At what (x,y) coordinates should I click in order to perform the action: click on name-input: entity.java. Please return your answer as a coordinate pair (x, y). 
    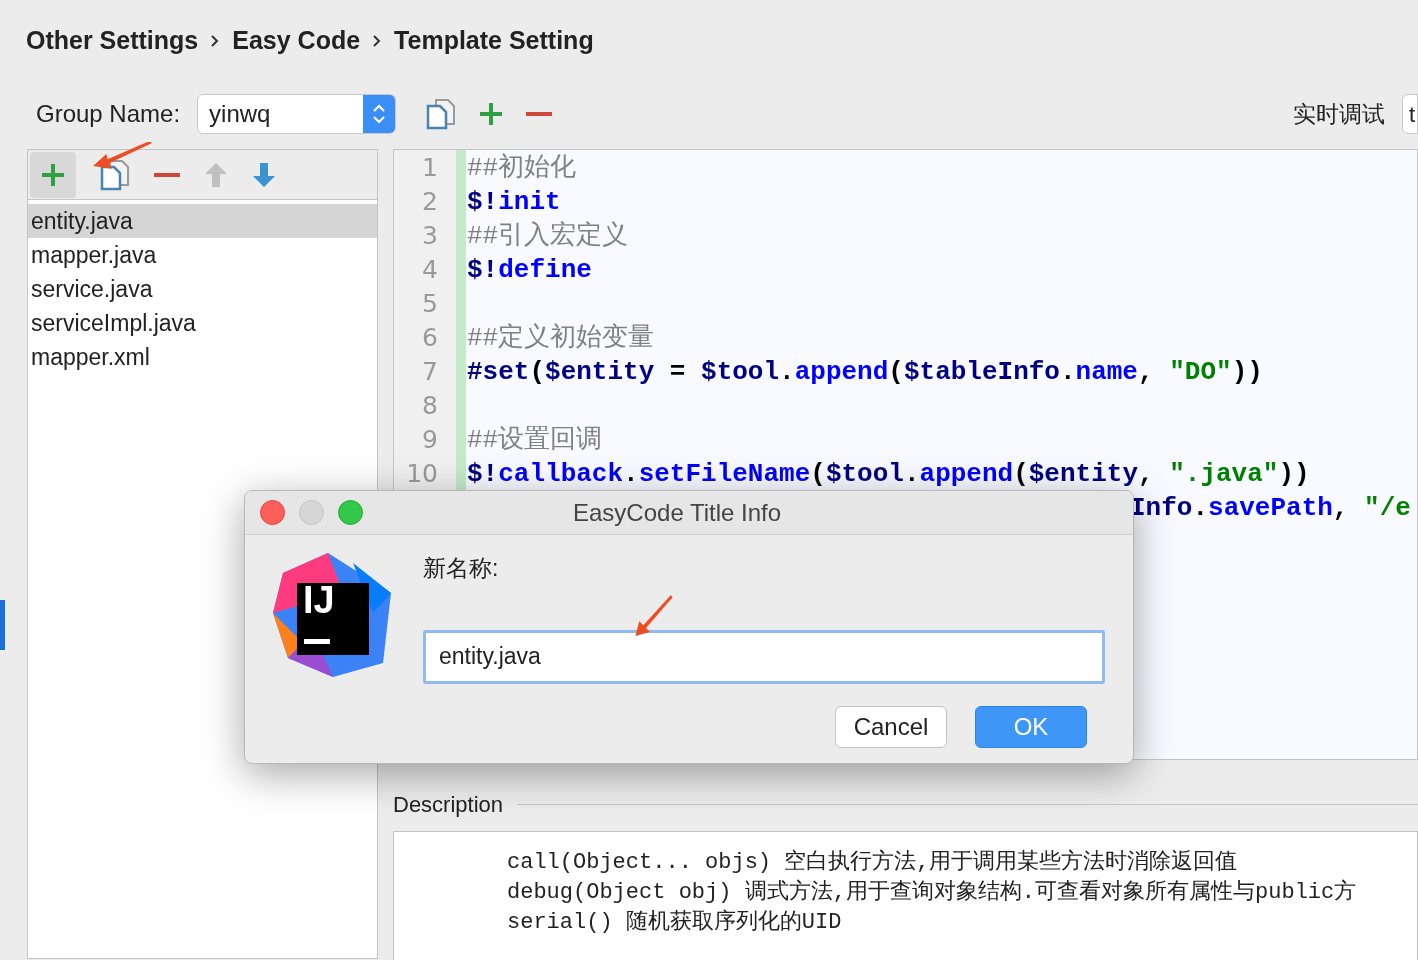
    Looking at the image, I should click on (764, 656).